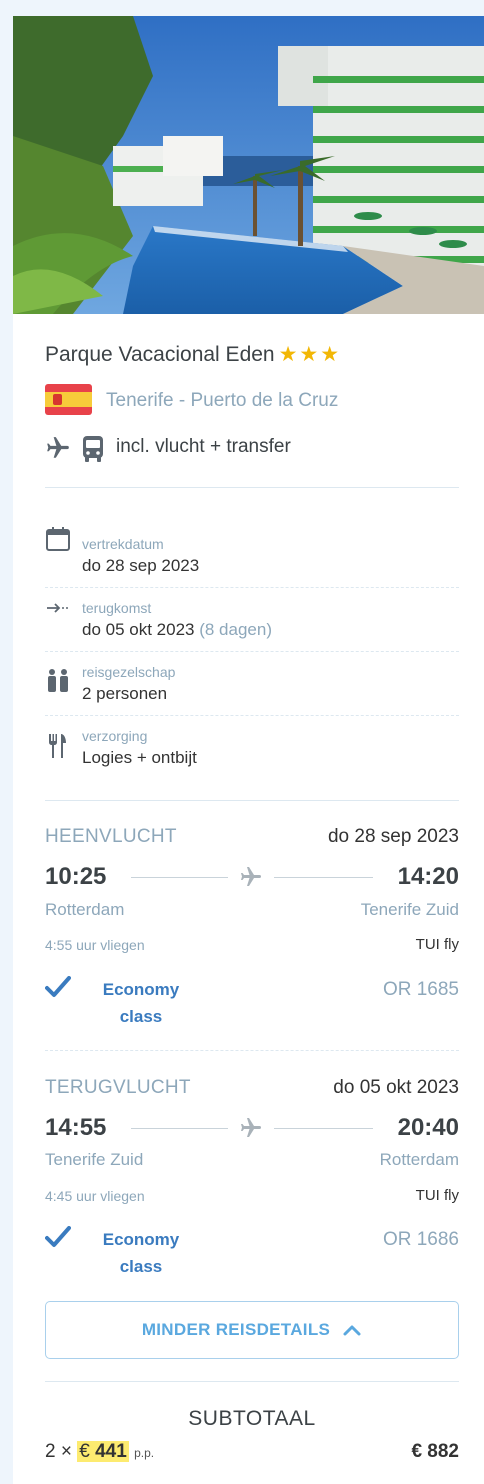 The image size is (484, 1484). I want to click on less-details-label: MINDER REISDETAILS, so click(236, 1330).